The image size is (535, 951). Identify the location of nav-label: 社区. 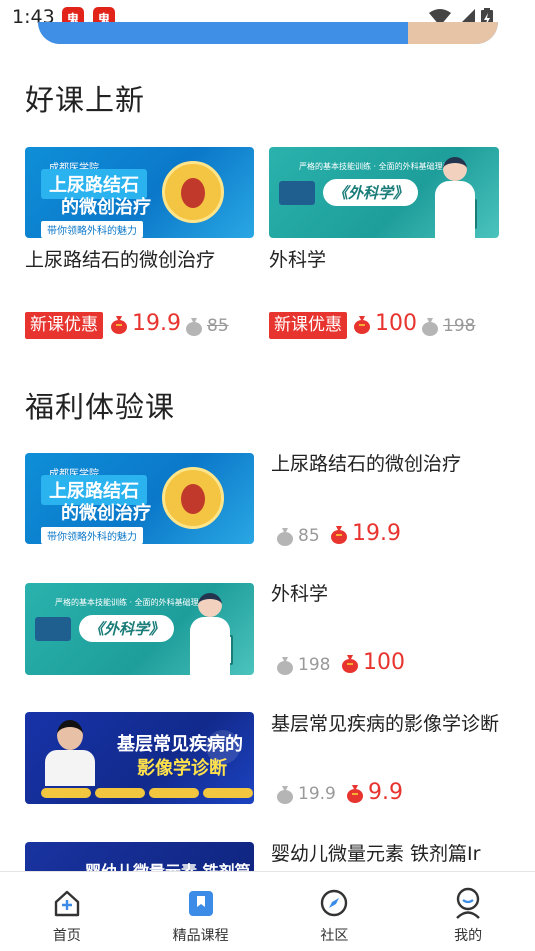
(334, 936).